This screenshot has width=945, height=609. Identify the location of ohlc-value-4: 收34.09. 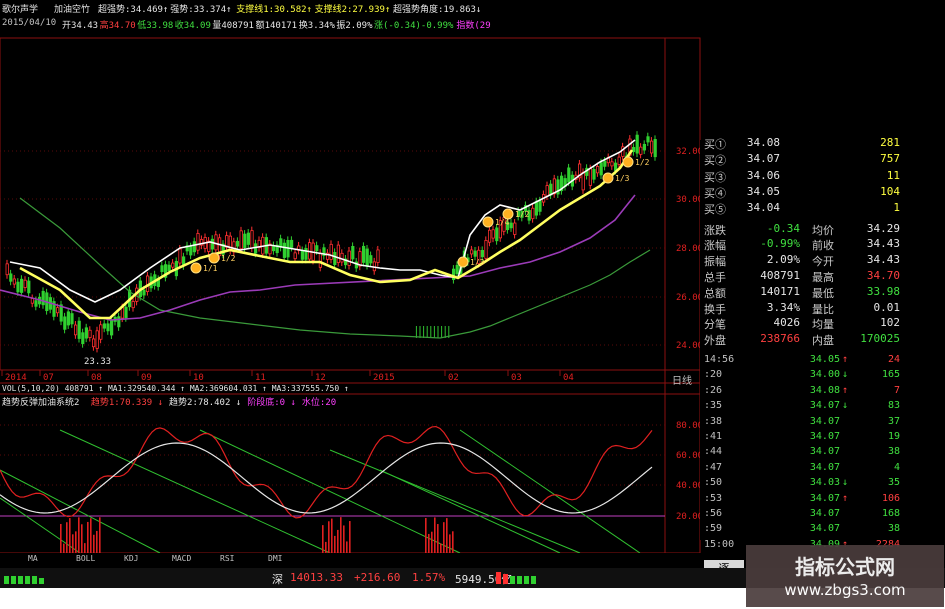
(192, 26).